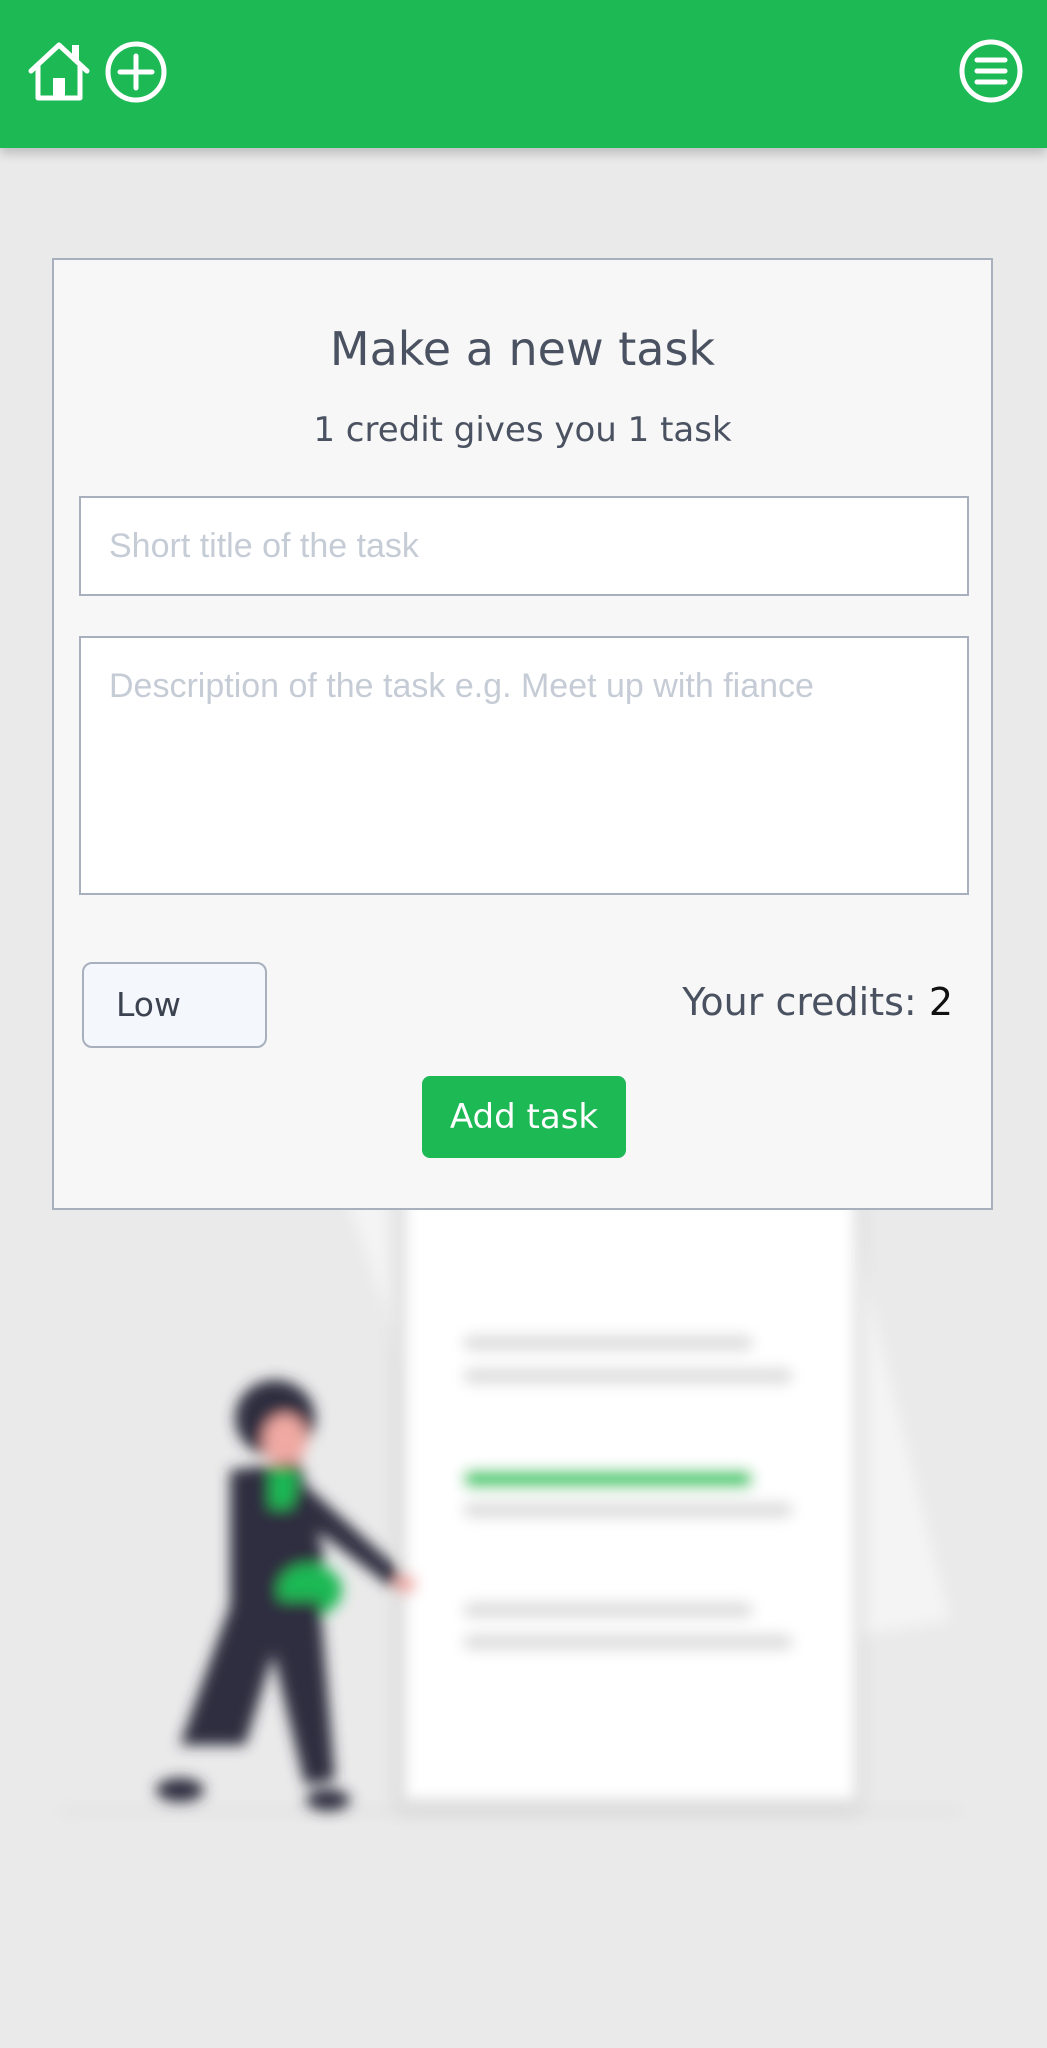 This screenshot has height=2048, width=1047. What do you see at coordinates (940, 1002) in the screenshot?
I see `credits-value: 2` at bounding box center [940, 1002].